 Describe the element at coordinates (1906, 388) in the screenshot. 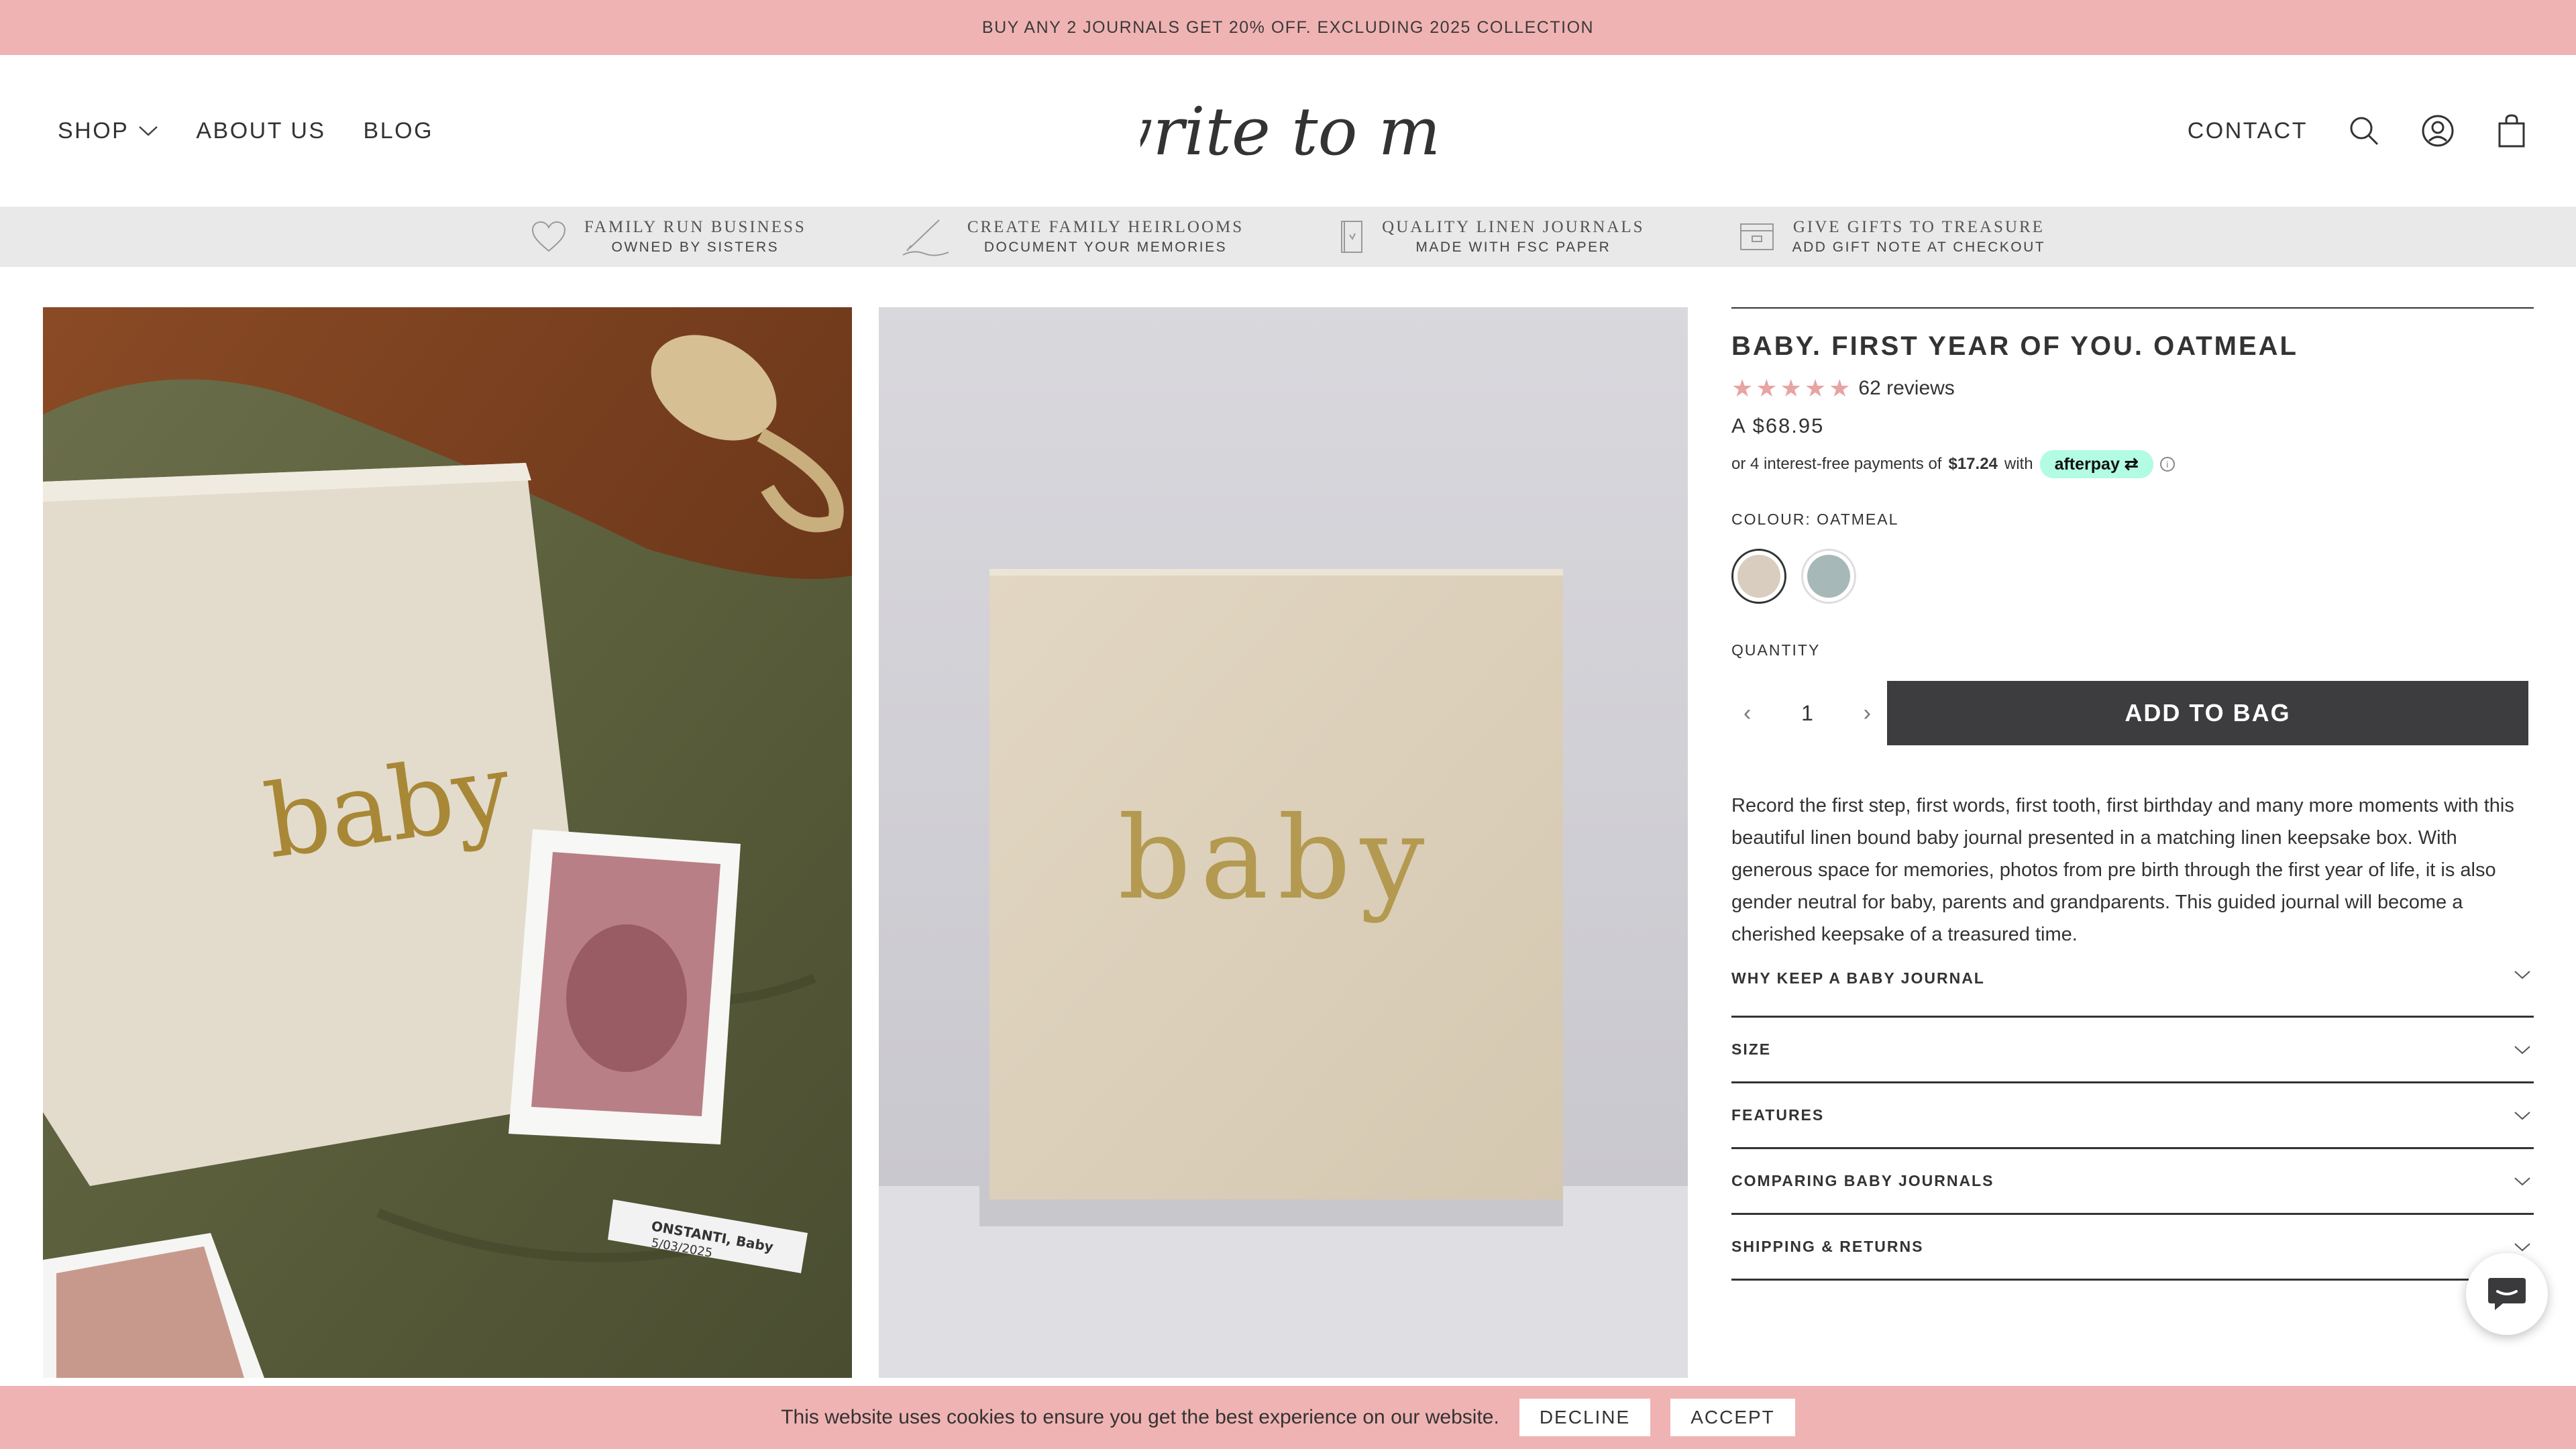

I see `reviews-link: 62 reviews` at that location.